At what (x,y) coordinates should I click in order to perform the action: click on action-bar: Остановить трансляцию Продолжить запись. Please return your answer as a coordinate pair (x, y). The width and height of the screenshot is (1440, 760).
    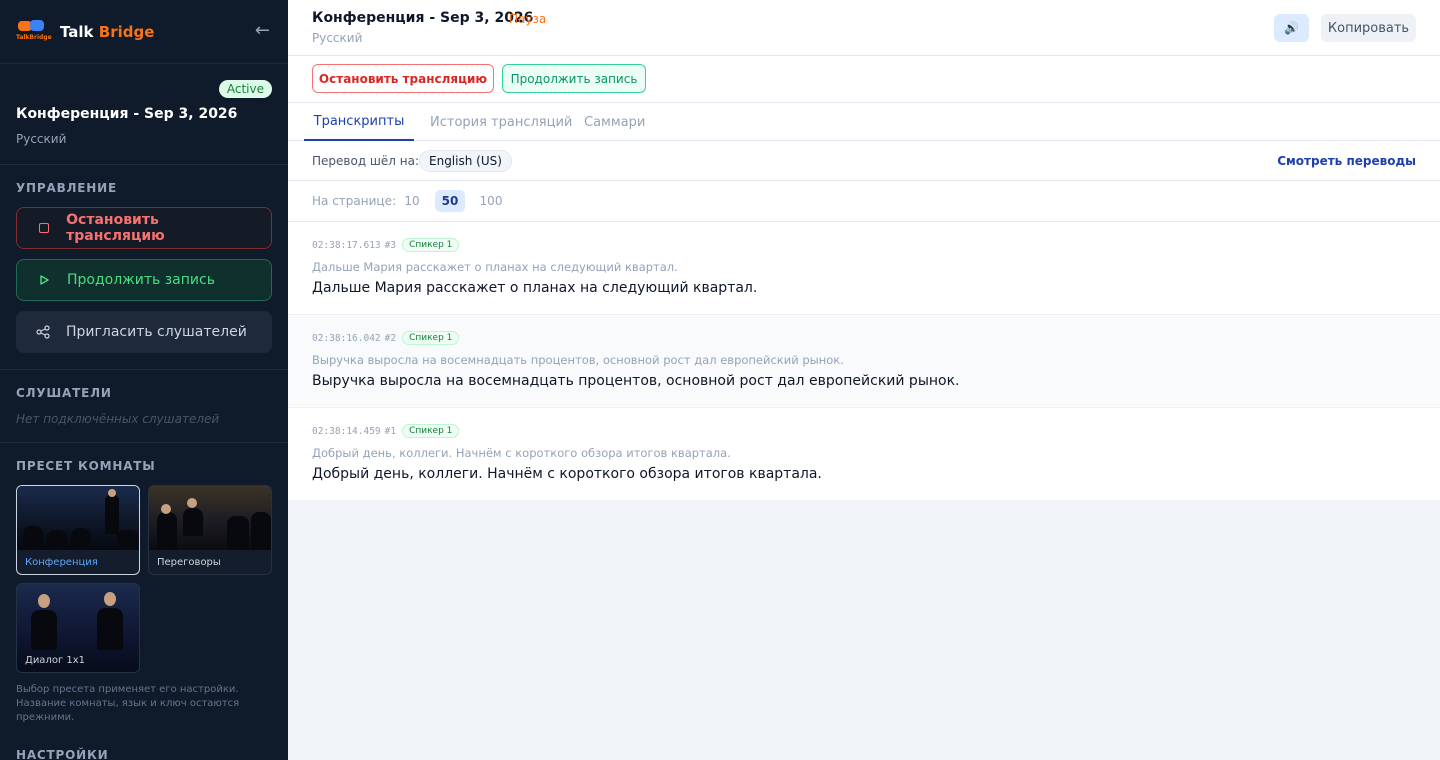
    Looking at the image, I should click on (864, 79).